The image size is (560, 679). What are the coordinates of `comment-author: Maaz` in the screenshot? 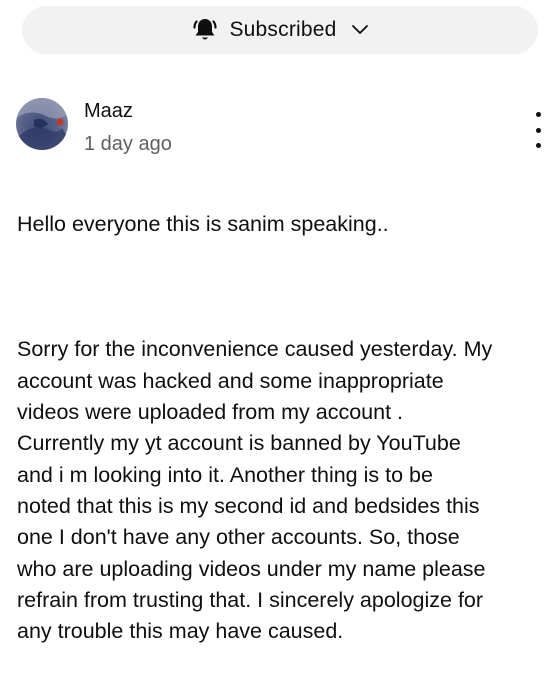 It's located at (108, 111).